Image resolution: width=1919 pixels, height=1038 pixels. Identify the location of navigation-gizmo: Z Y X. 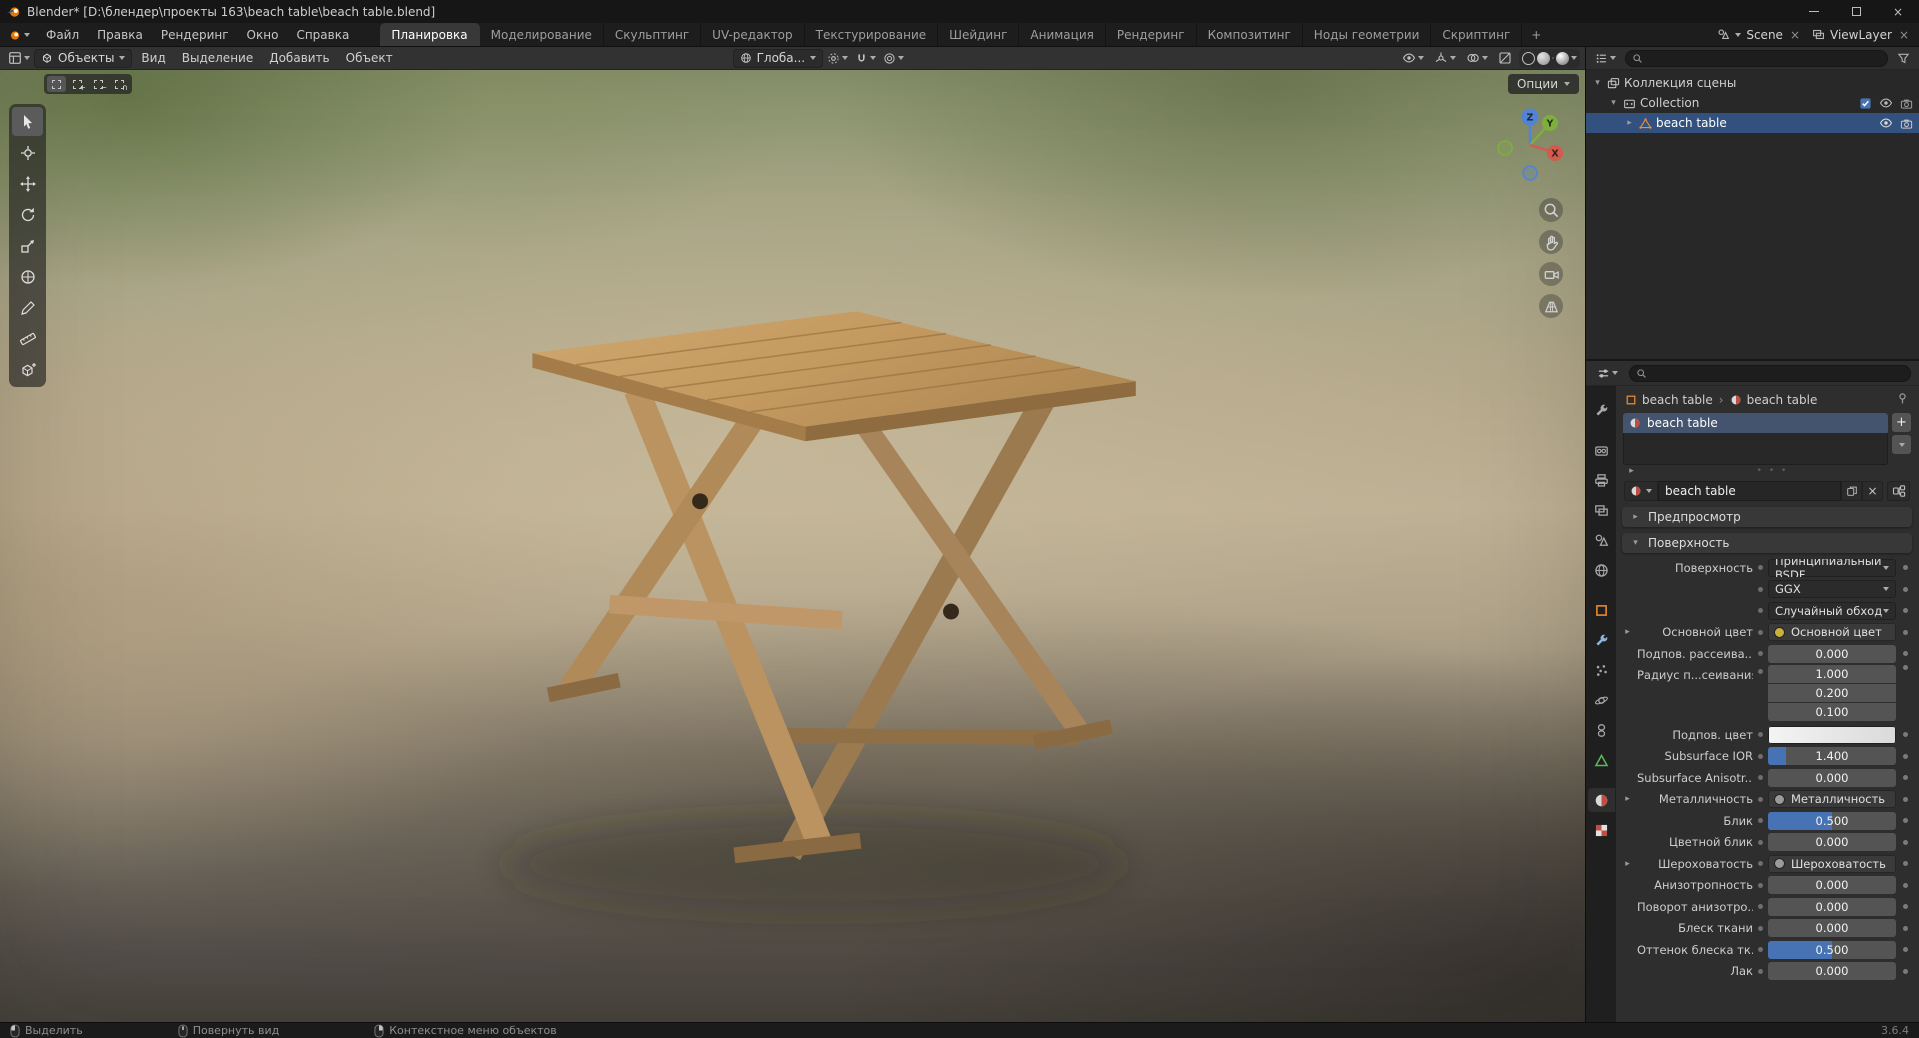
(1530, 145).